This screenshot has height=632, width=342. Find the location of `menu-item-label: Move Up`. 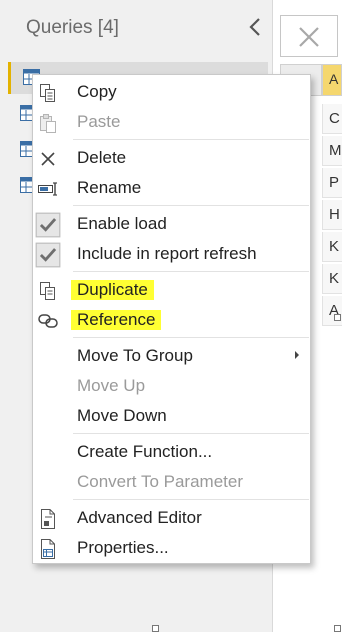

menu-item-label: Move Up is located at coordinates (111, 385).